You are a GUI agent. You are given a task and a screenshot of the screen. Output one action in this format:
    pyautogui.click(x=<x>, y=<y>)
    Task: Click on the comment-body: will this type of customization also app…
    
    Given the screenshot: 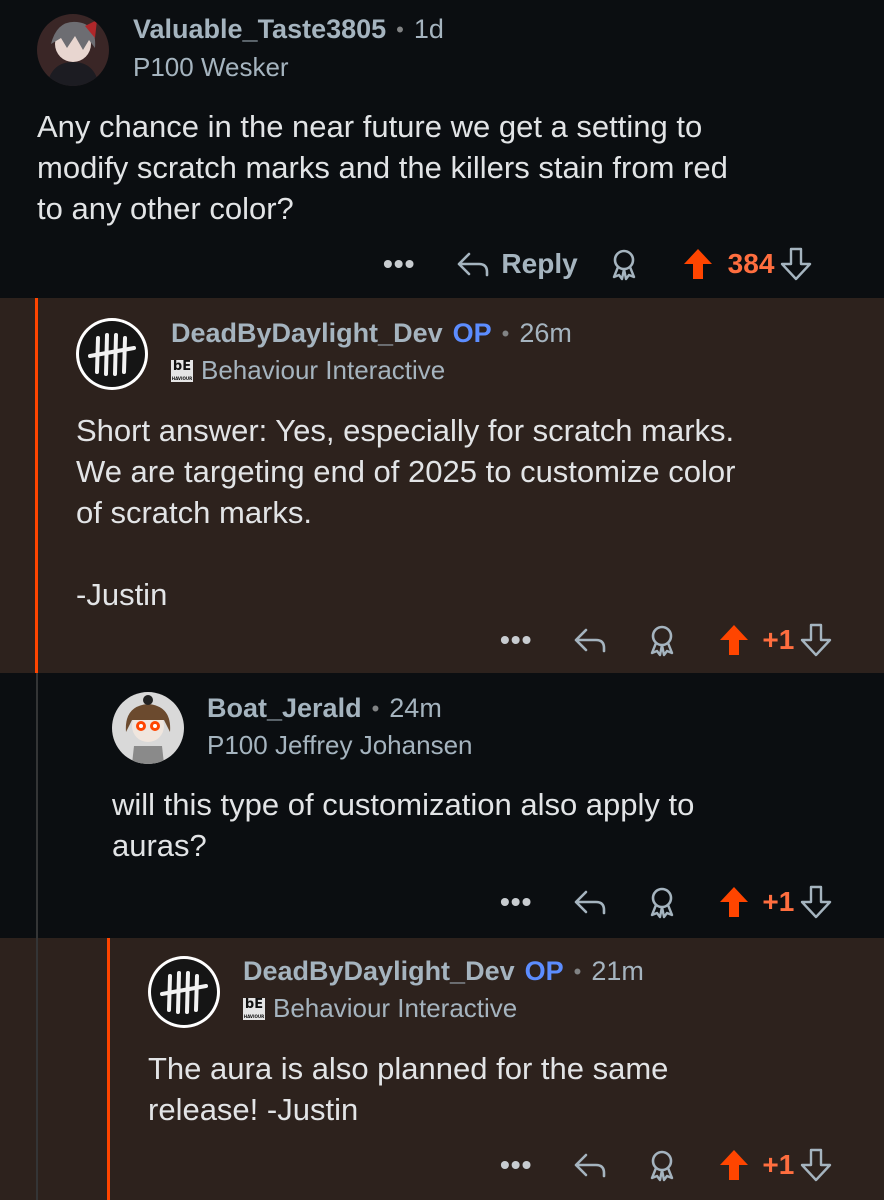 What is the action you would take?
    pyautogui.click(x=403, y=825)
    